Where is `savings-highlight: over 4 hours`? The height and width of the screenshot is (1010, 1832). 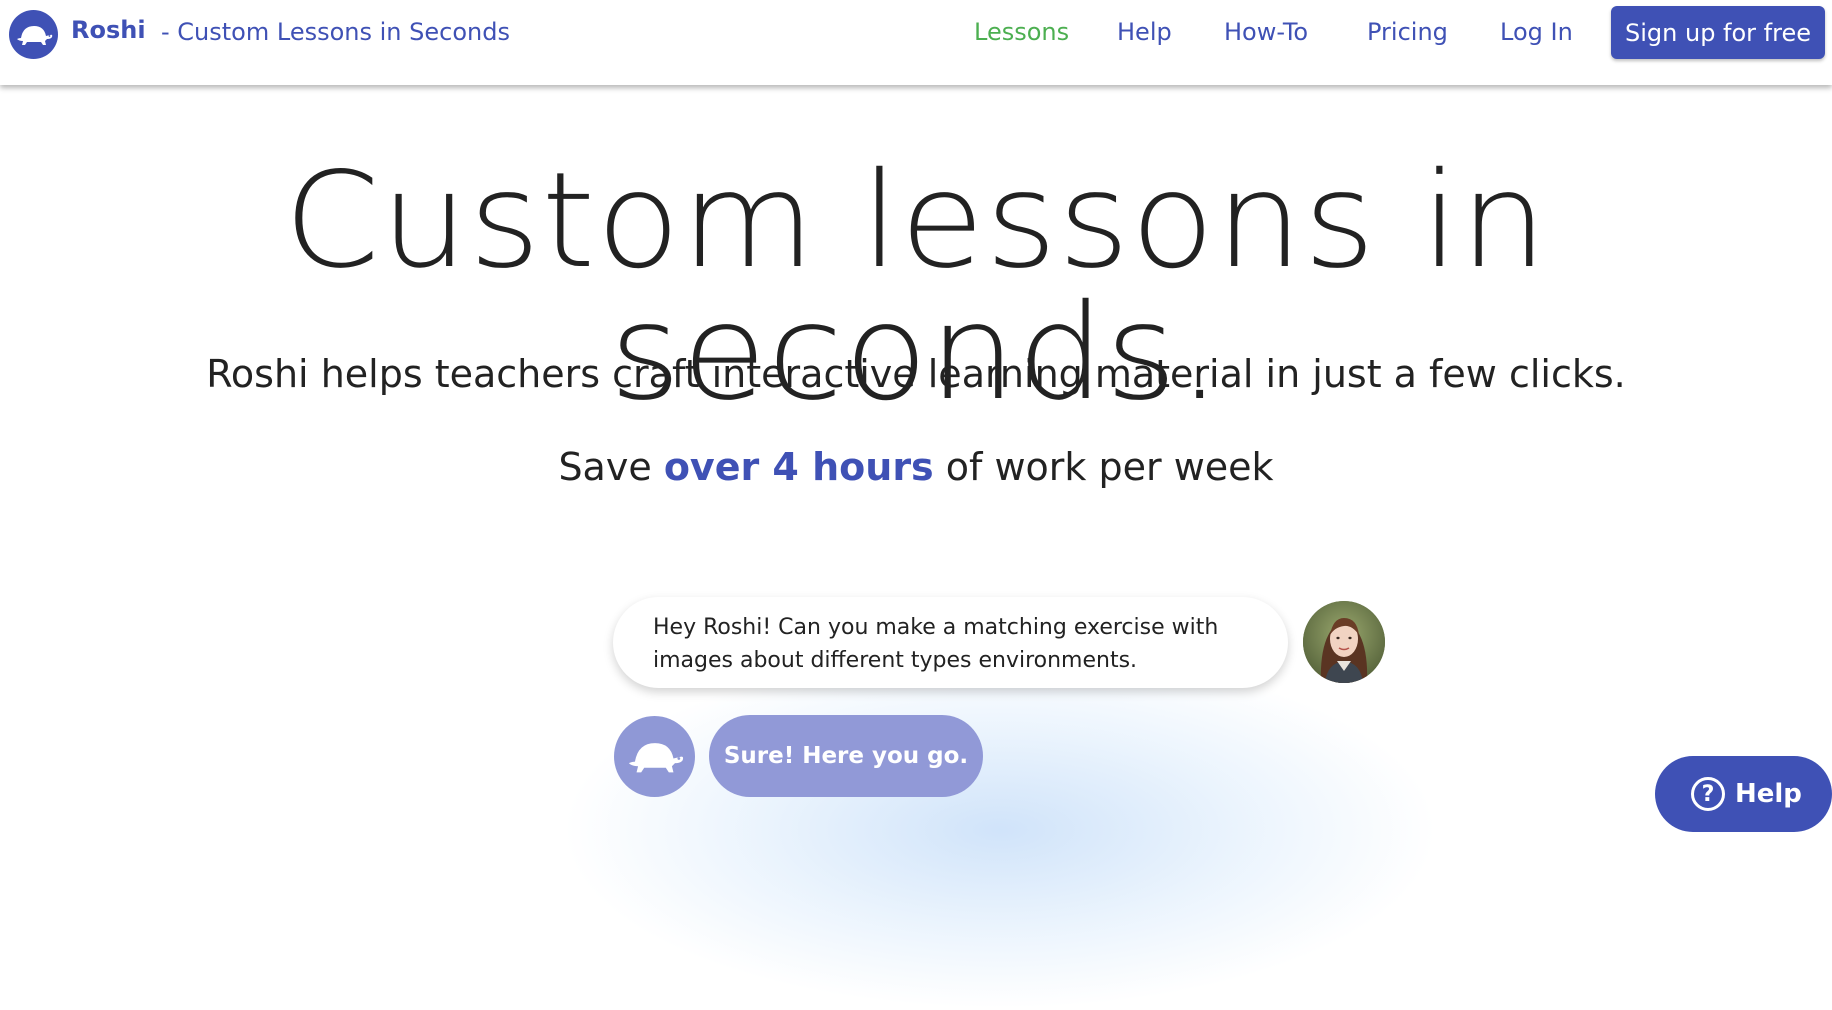 savings-highlight: over 4 hours is located at coordinates (798, 467).